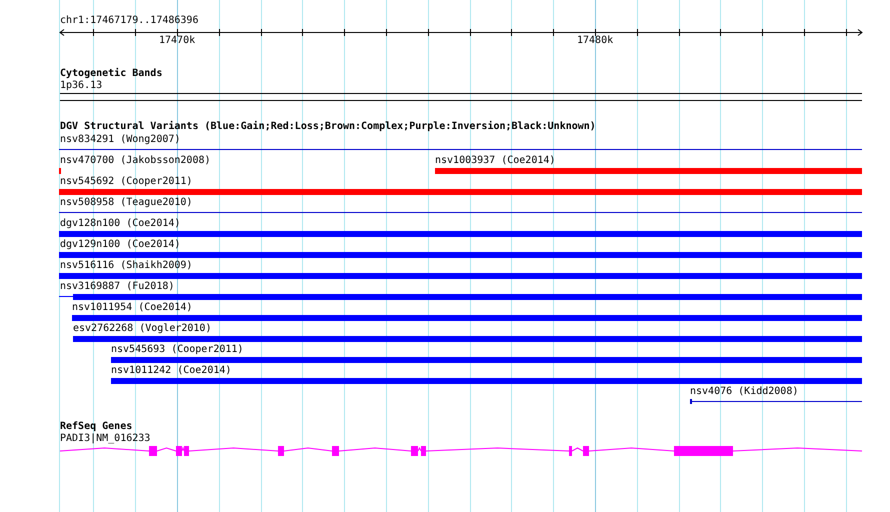 Image resolution: width=890 pixels, height=512 pixels. What do you see at coordinates (132, 308) in the screenshot?
I see `variant-label: nsv1011954 (Coe2014)` at bounding box center [132, 308].